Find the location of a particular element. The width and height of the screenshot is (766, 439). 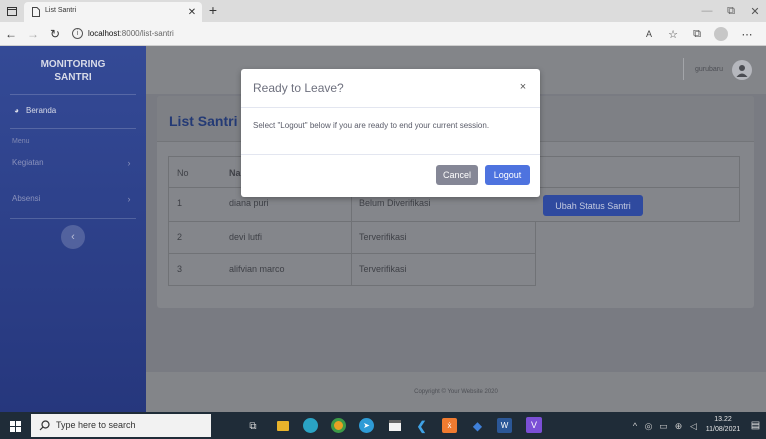

browser-tab: List Santri ✕ is located at coordinates (113, 12).